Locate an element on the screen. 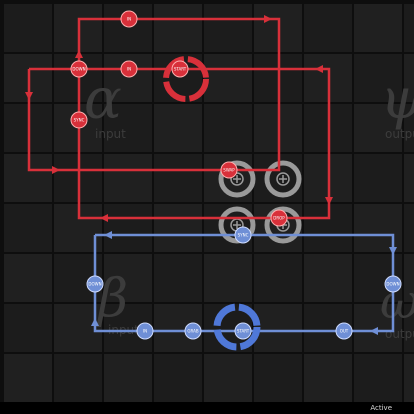  status-bar: Active is located at coordinates (207, 408).